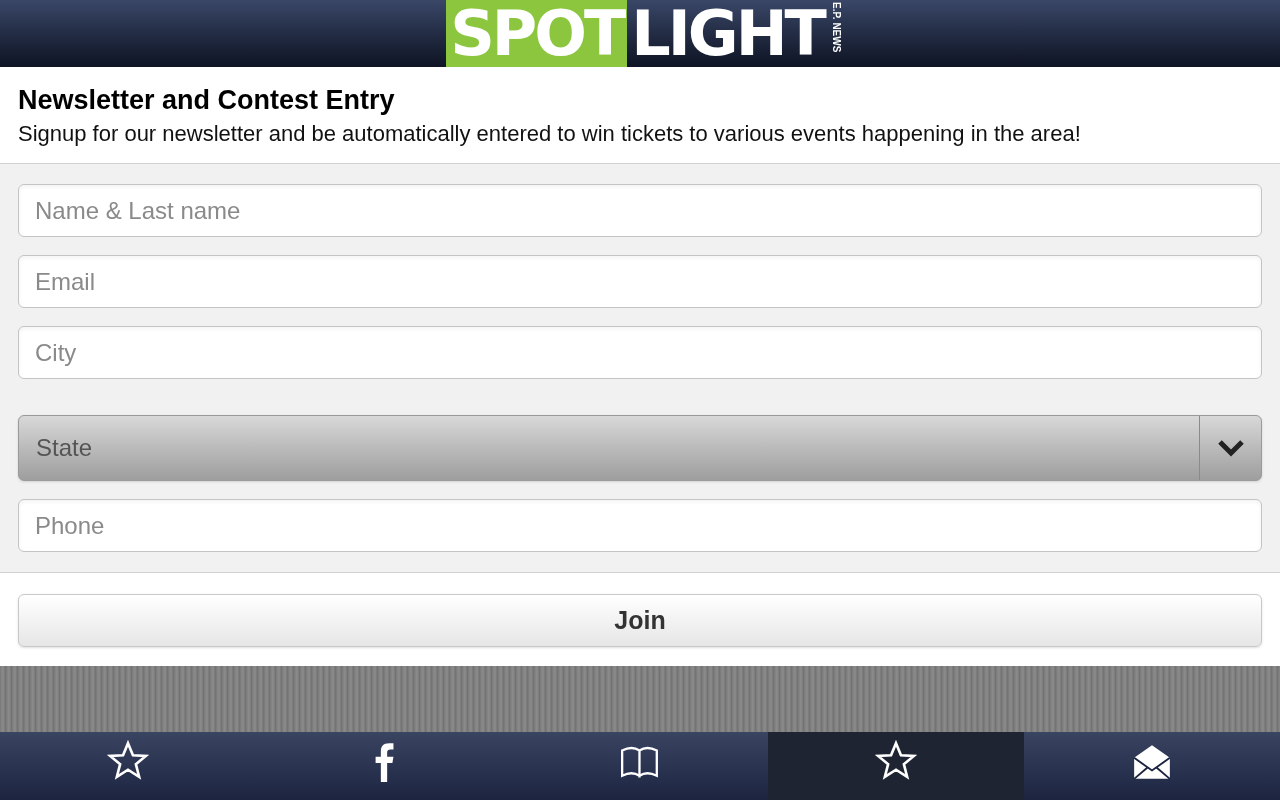 The height and width of the screenshot is (800, 1280). What do you see at coordinates (640, 281) in the screenshot?
I see `input-field: Email` at bounding box center [640, 281].